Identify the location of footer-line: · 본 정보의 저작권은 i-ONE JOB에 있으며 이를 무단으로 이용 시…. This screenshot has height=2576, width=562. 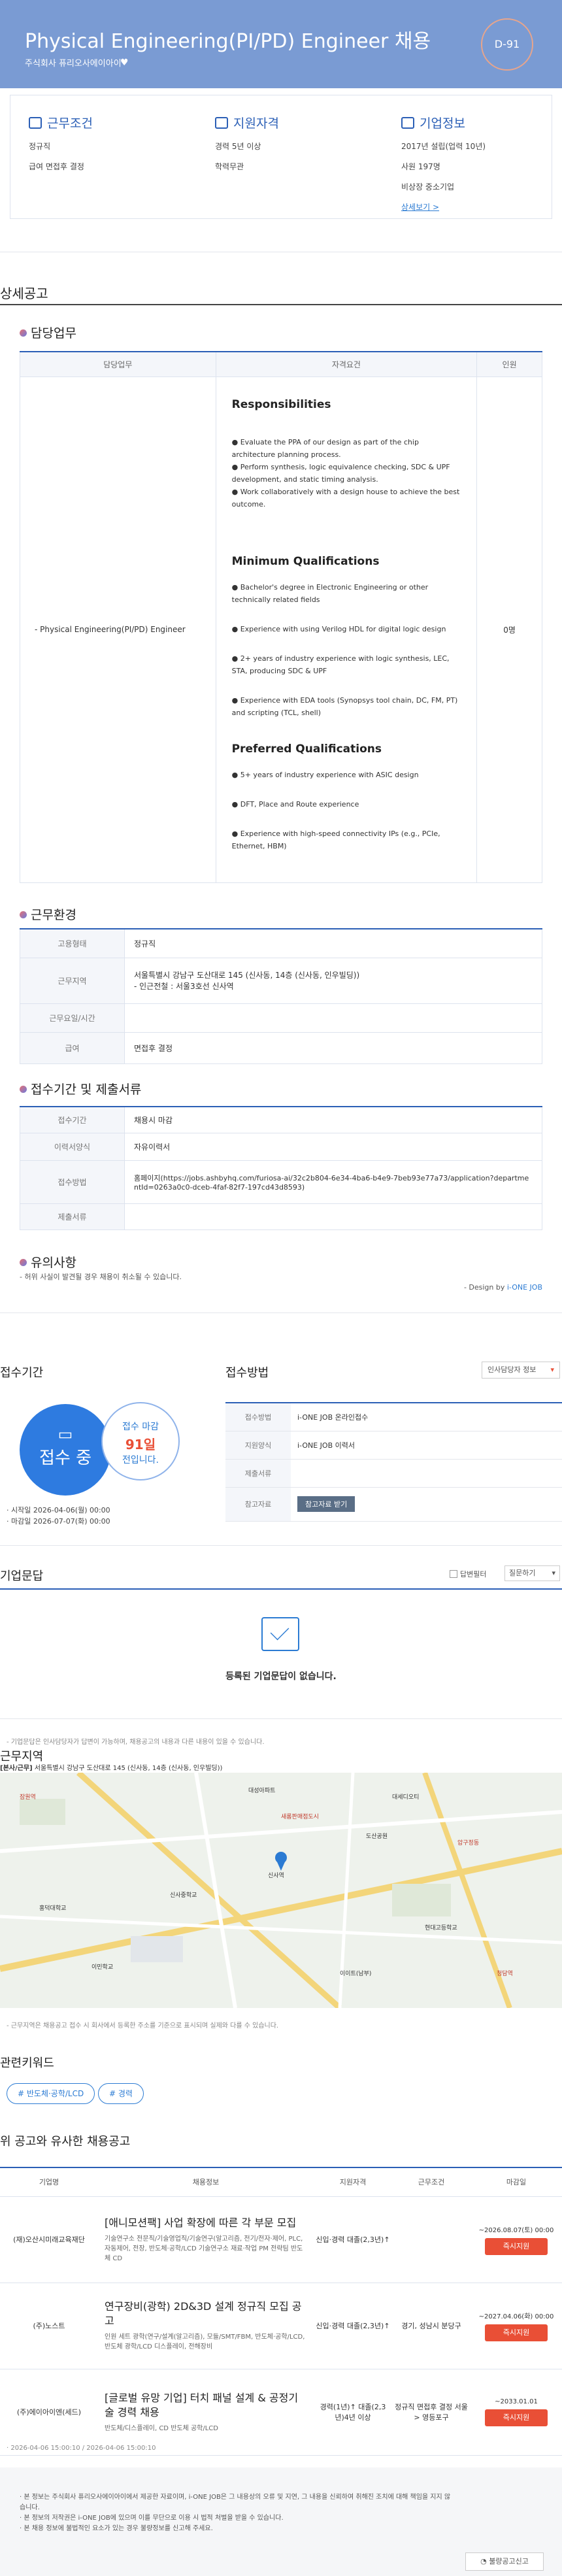
(152, 2518).